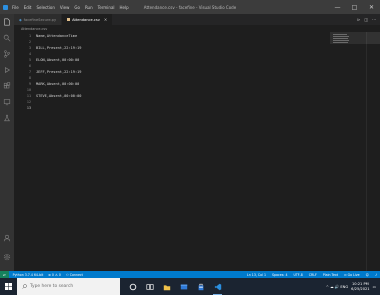 The width and height of the screenshot is (380, 295). I want to click on testing-icon, so click(7, 118).